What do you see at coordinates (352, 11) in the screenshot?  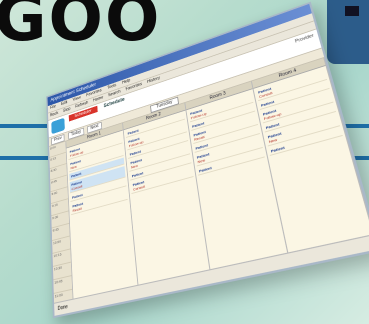 I see `corner-badge` at bounding box center [352, 11].